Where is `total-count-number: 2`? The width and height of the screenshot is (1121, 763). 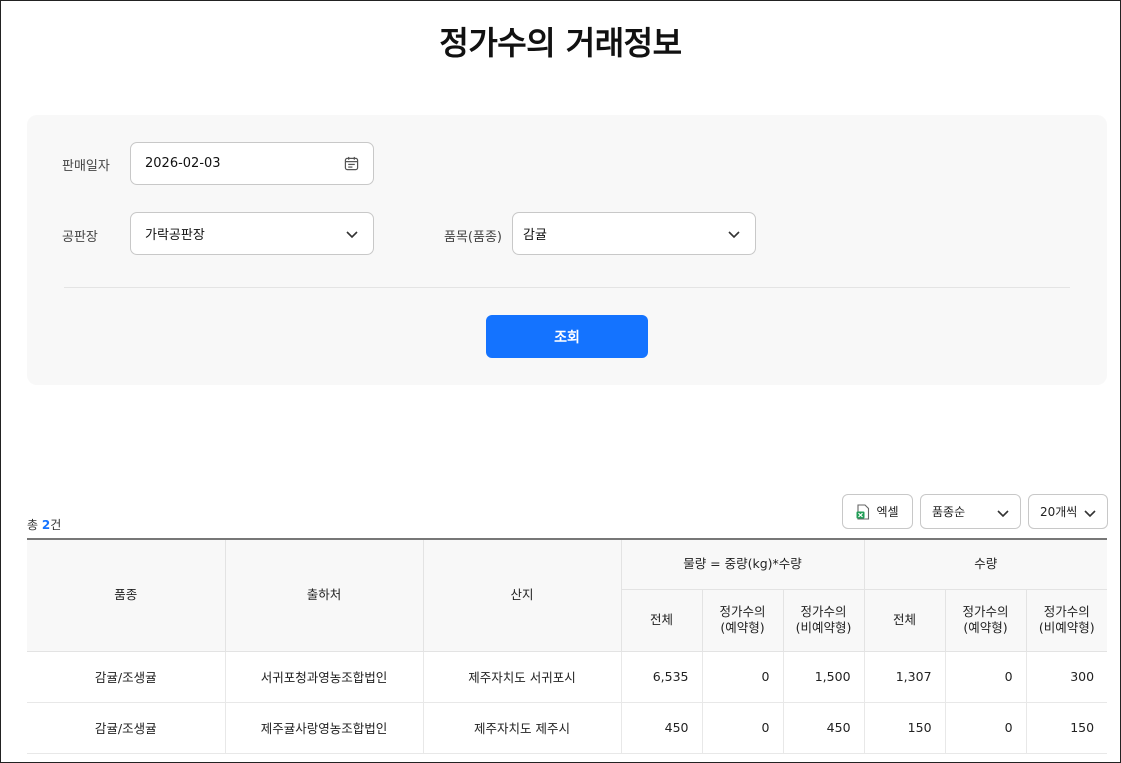
total-count-number: 2 is located at coordinates (46, 525).